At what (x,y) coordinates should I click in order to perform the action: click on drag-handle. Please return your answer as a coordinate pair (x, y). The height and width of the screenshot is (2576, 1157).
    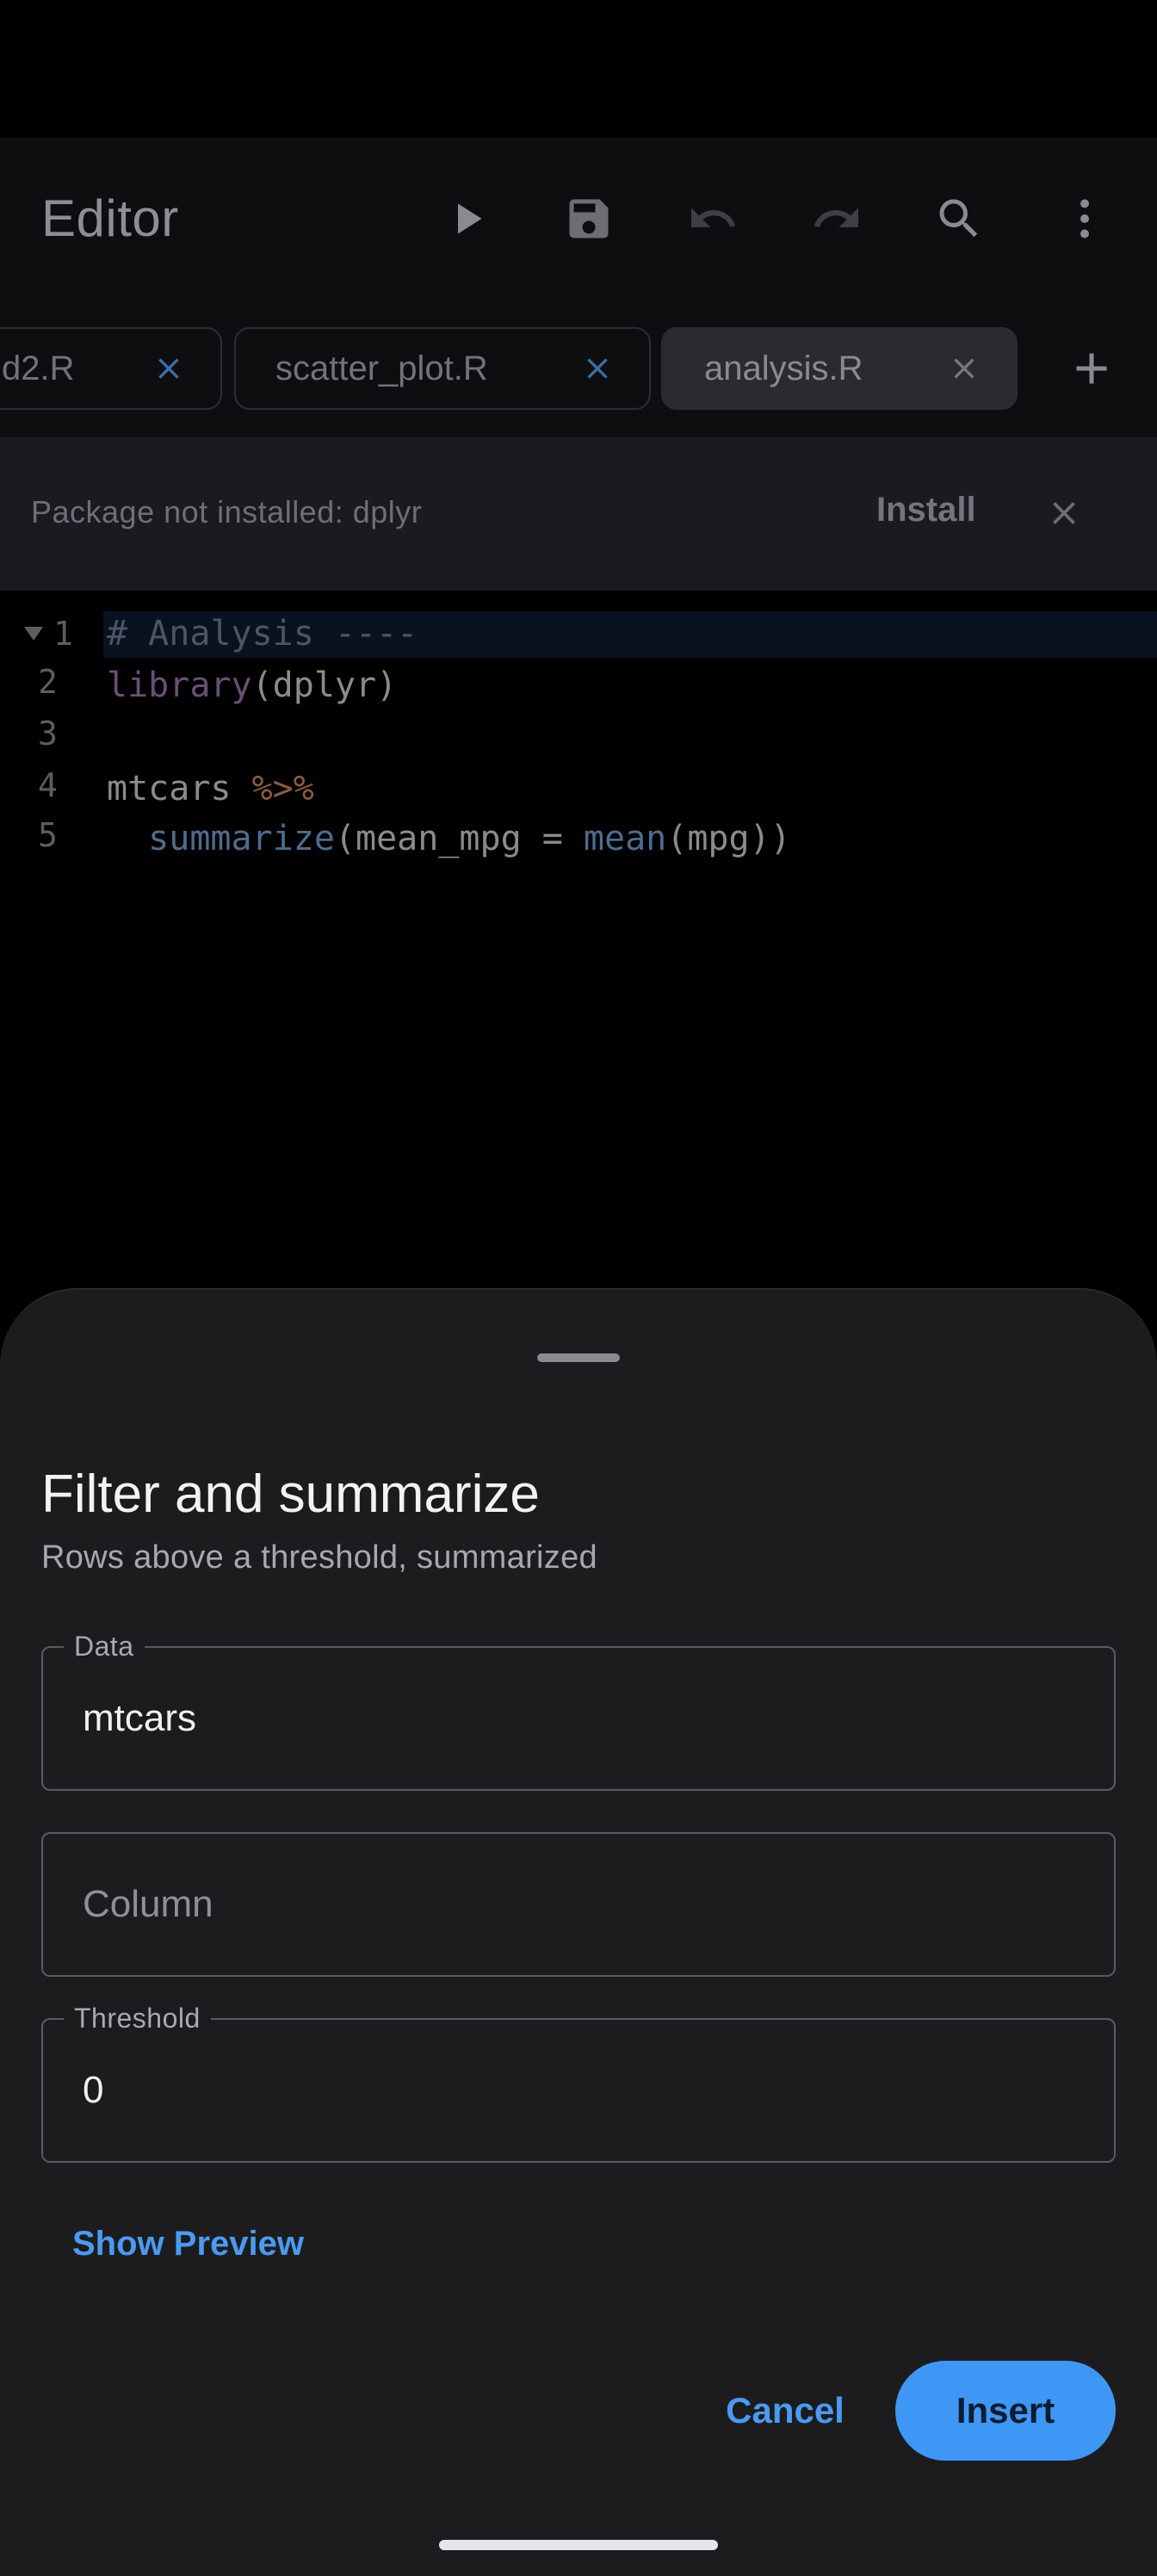
    Looking at the image, I should click on (579, 1357).